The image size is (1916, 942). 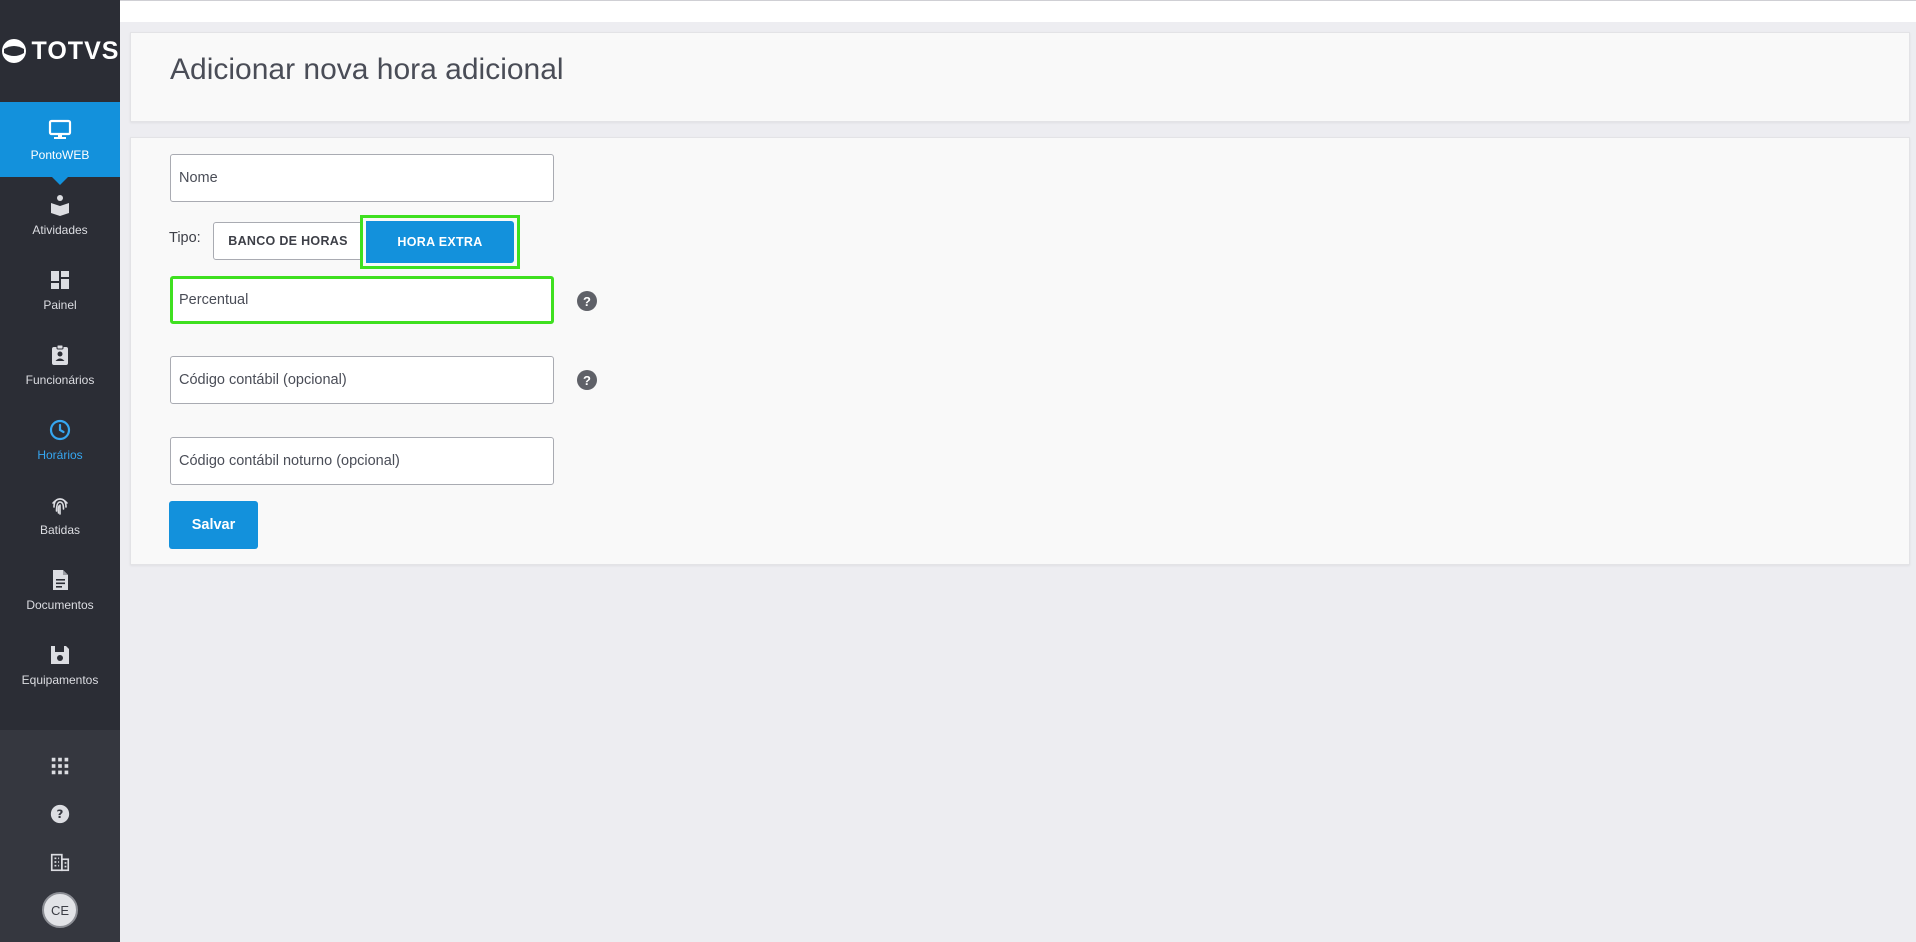 I want to click on monitor-icon, so click(x=60, y=129).